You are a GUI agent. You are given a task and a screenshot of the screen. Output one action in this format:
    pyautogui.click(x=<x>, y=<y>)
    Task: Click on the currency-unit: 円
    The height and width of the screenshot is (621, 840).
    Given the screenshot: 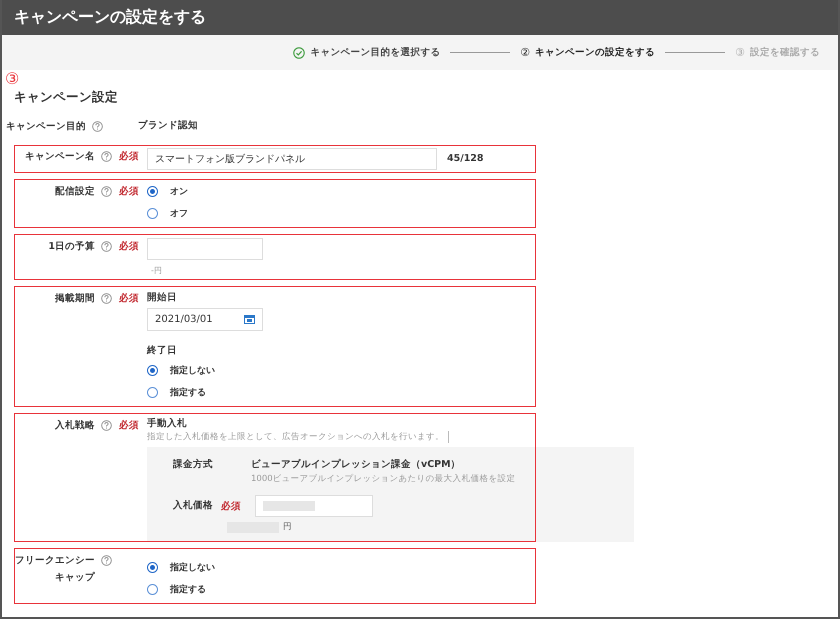 What is the action you would take?
    pyautogui.click(x=287, y=527)
    